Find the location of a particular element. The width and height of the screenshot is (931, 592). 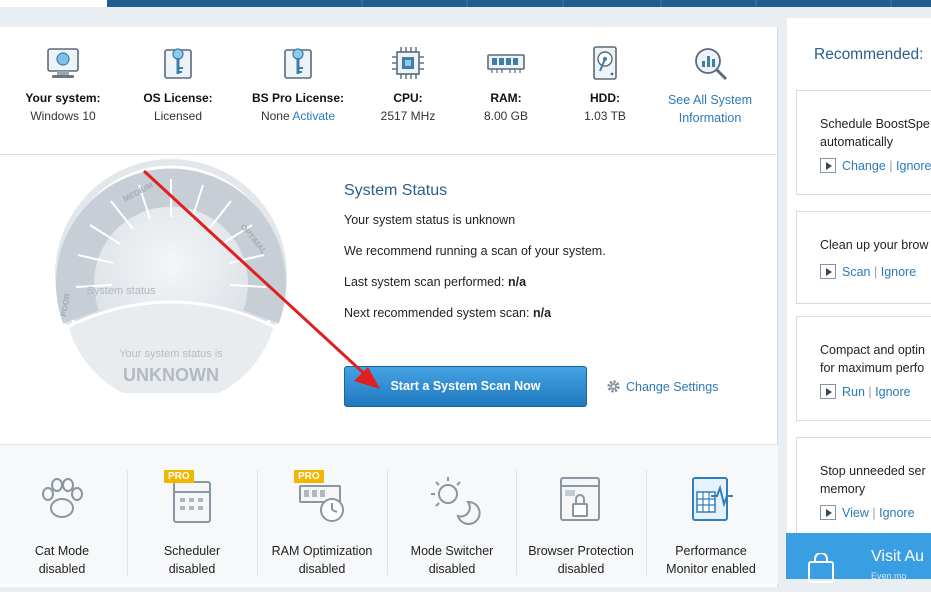

system-label: Your system: is located at coordinates (63, 98).